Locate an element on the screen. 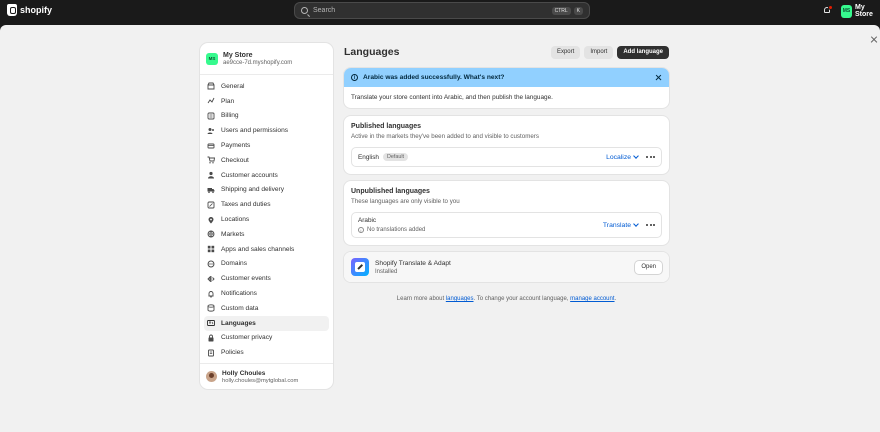 Image resolution: width=880 pixels, height=432 pixels. sidebar-item-apps-and-sales-channels: Apps and sales channels is located at coordinates (266, 249).